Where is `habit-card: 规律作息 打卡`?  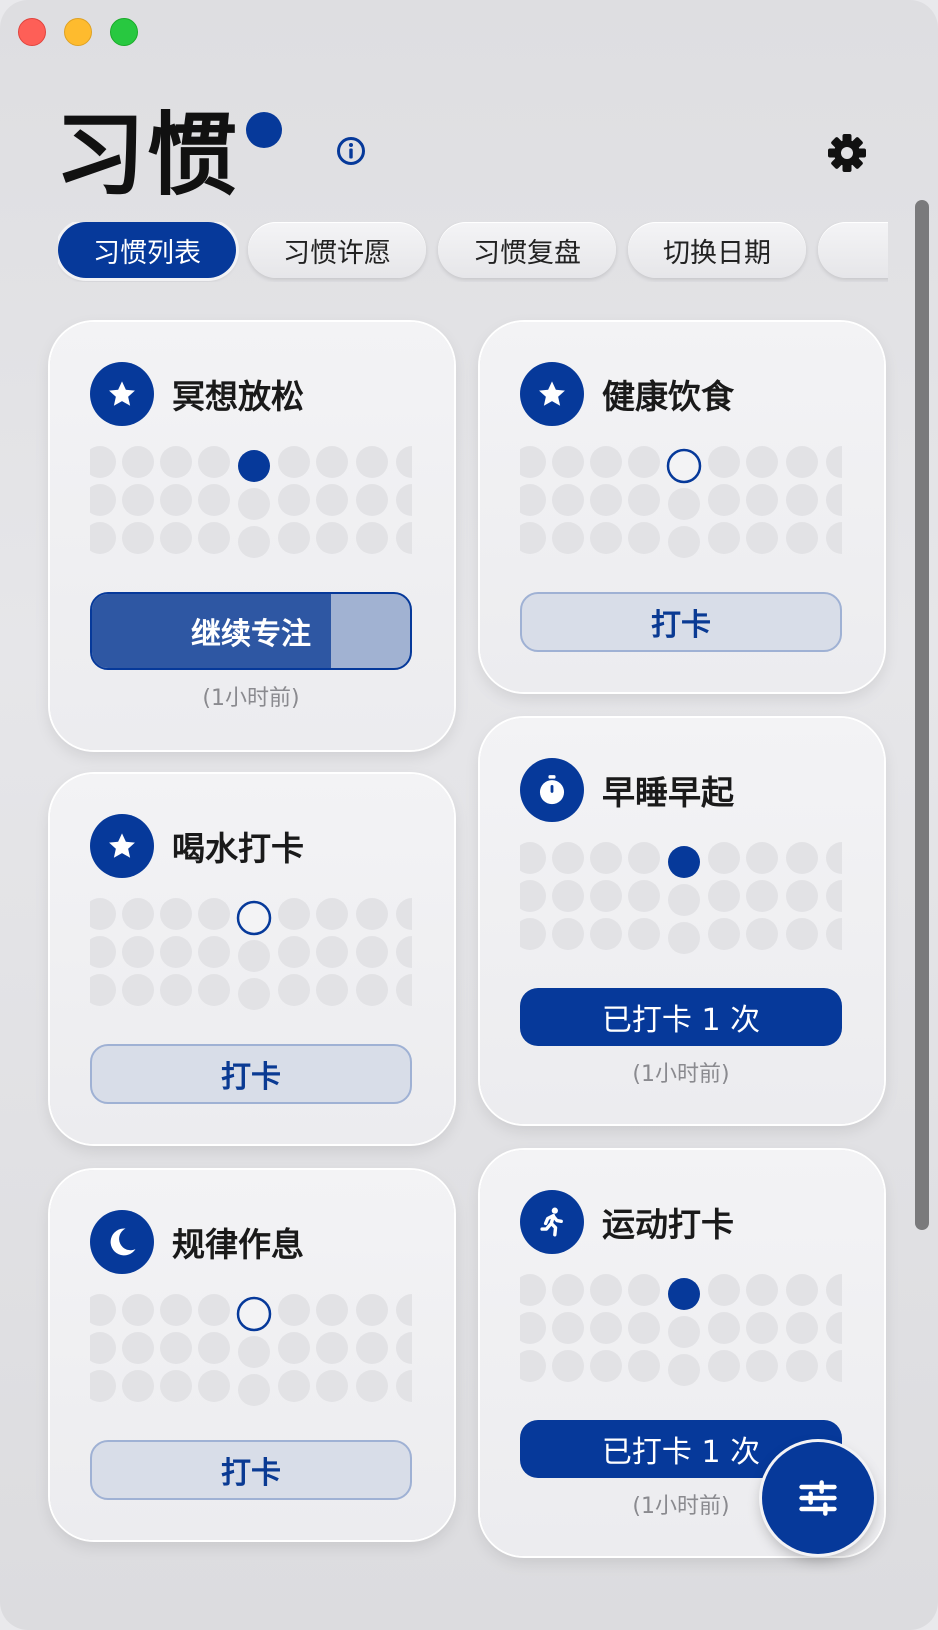 habit-card: 规律作息 打卡 is located at coordinates (252, 1355).